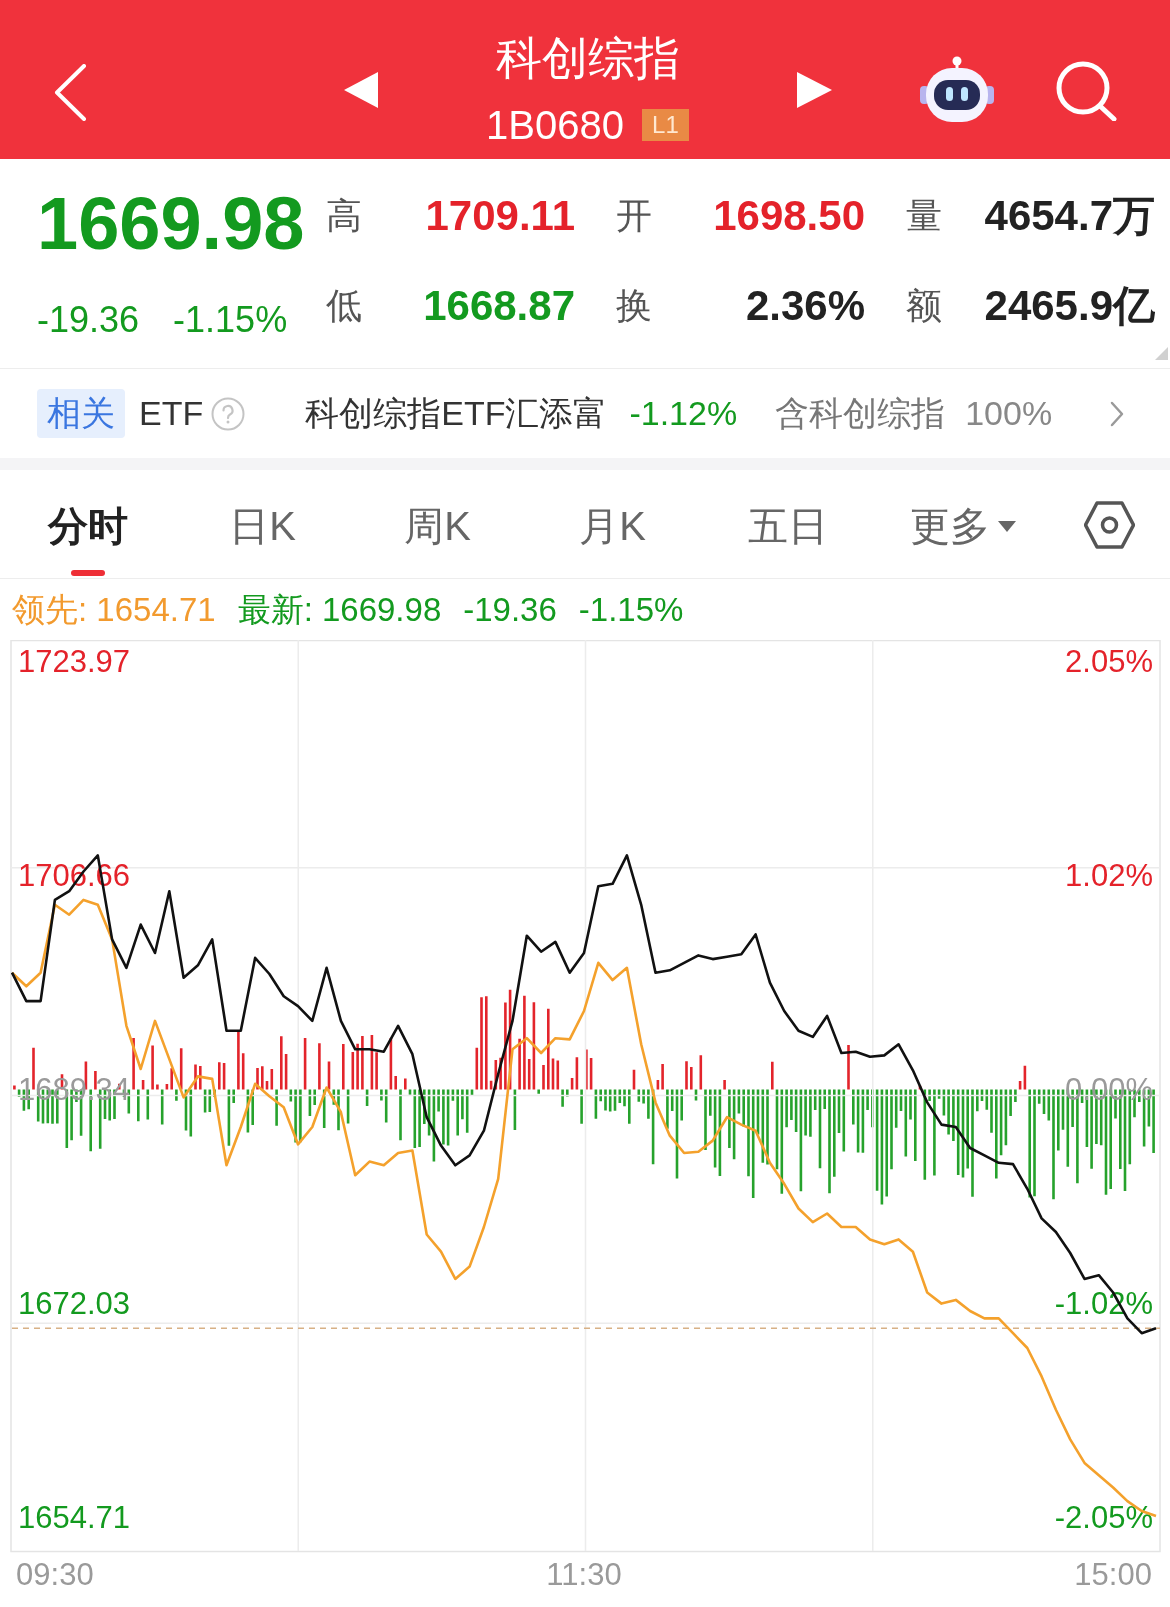 The width and height of the screenshot is (1170, 1607). What do you see at coordinates (339, 609) in the screenshot?
I see `legend-value: 最新: 1669.98` at bounding box center [339, 609].